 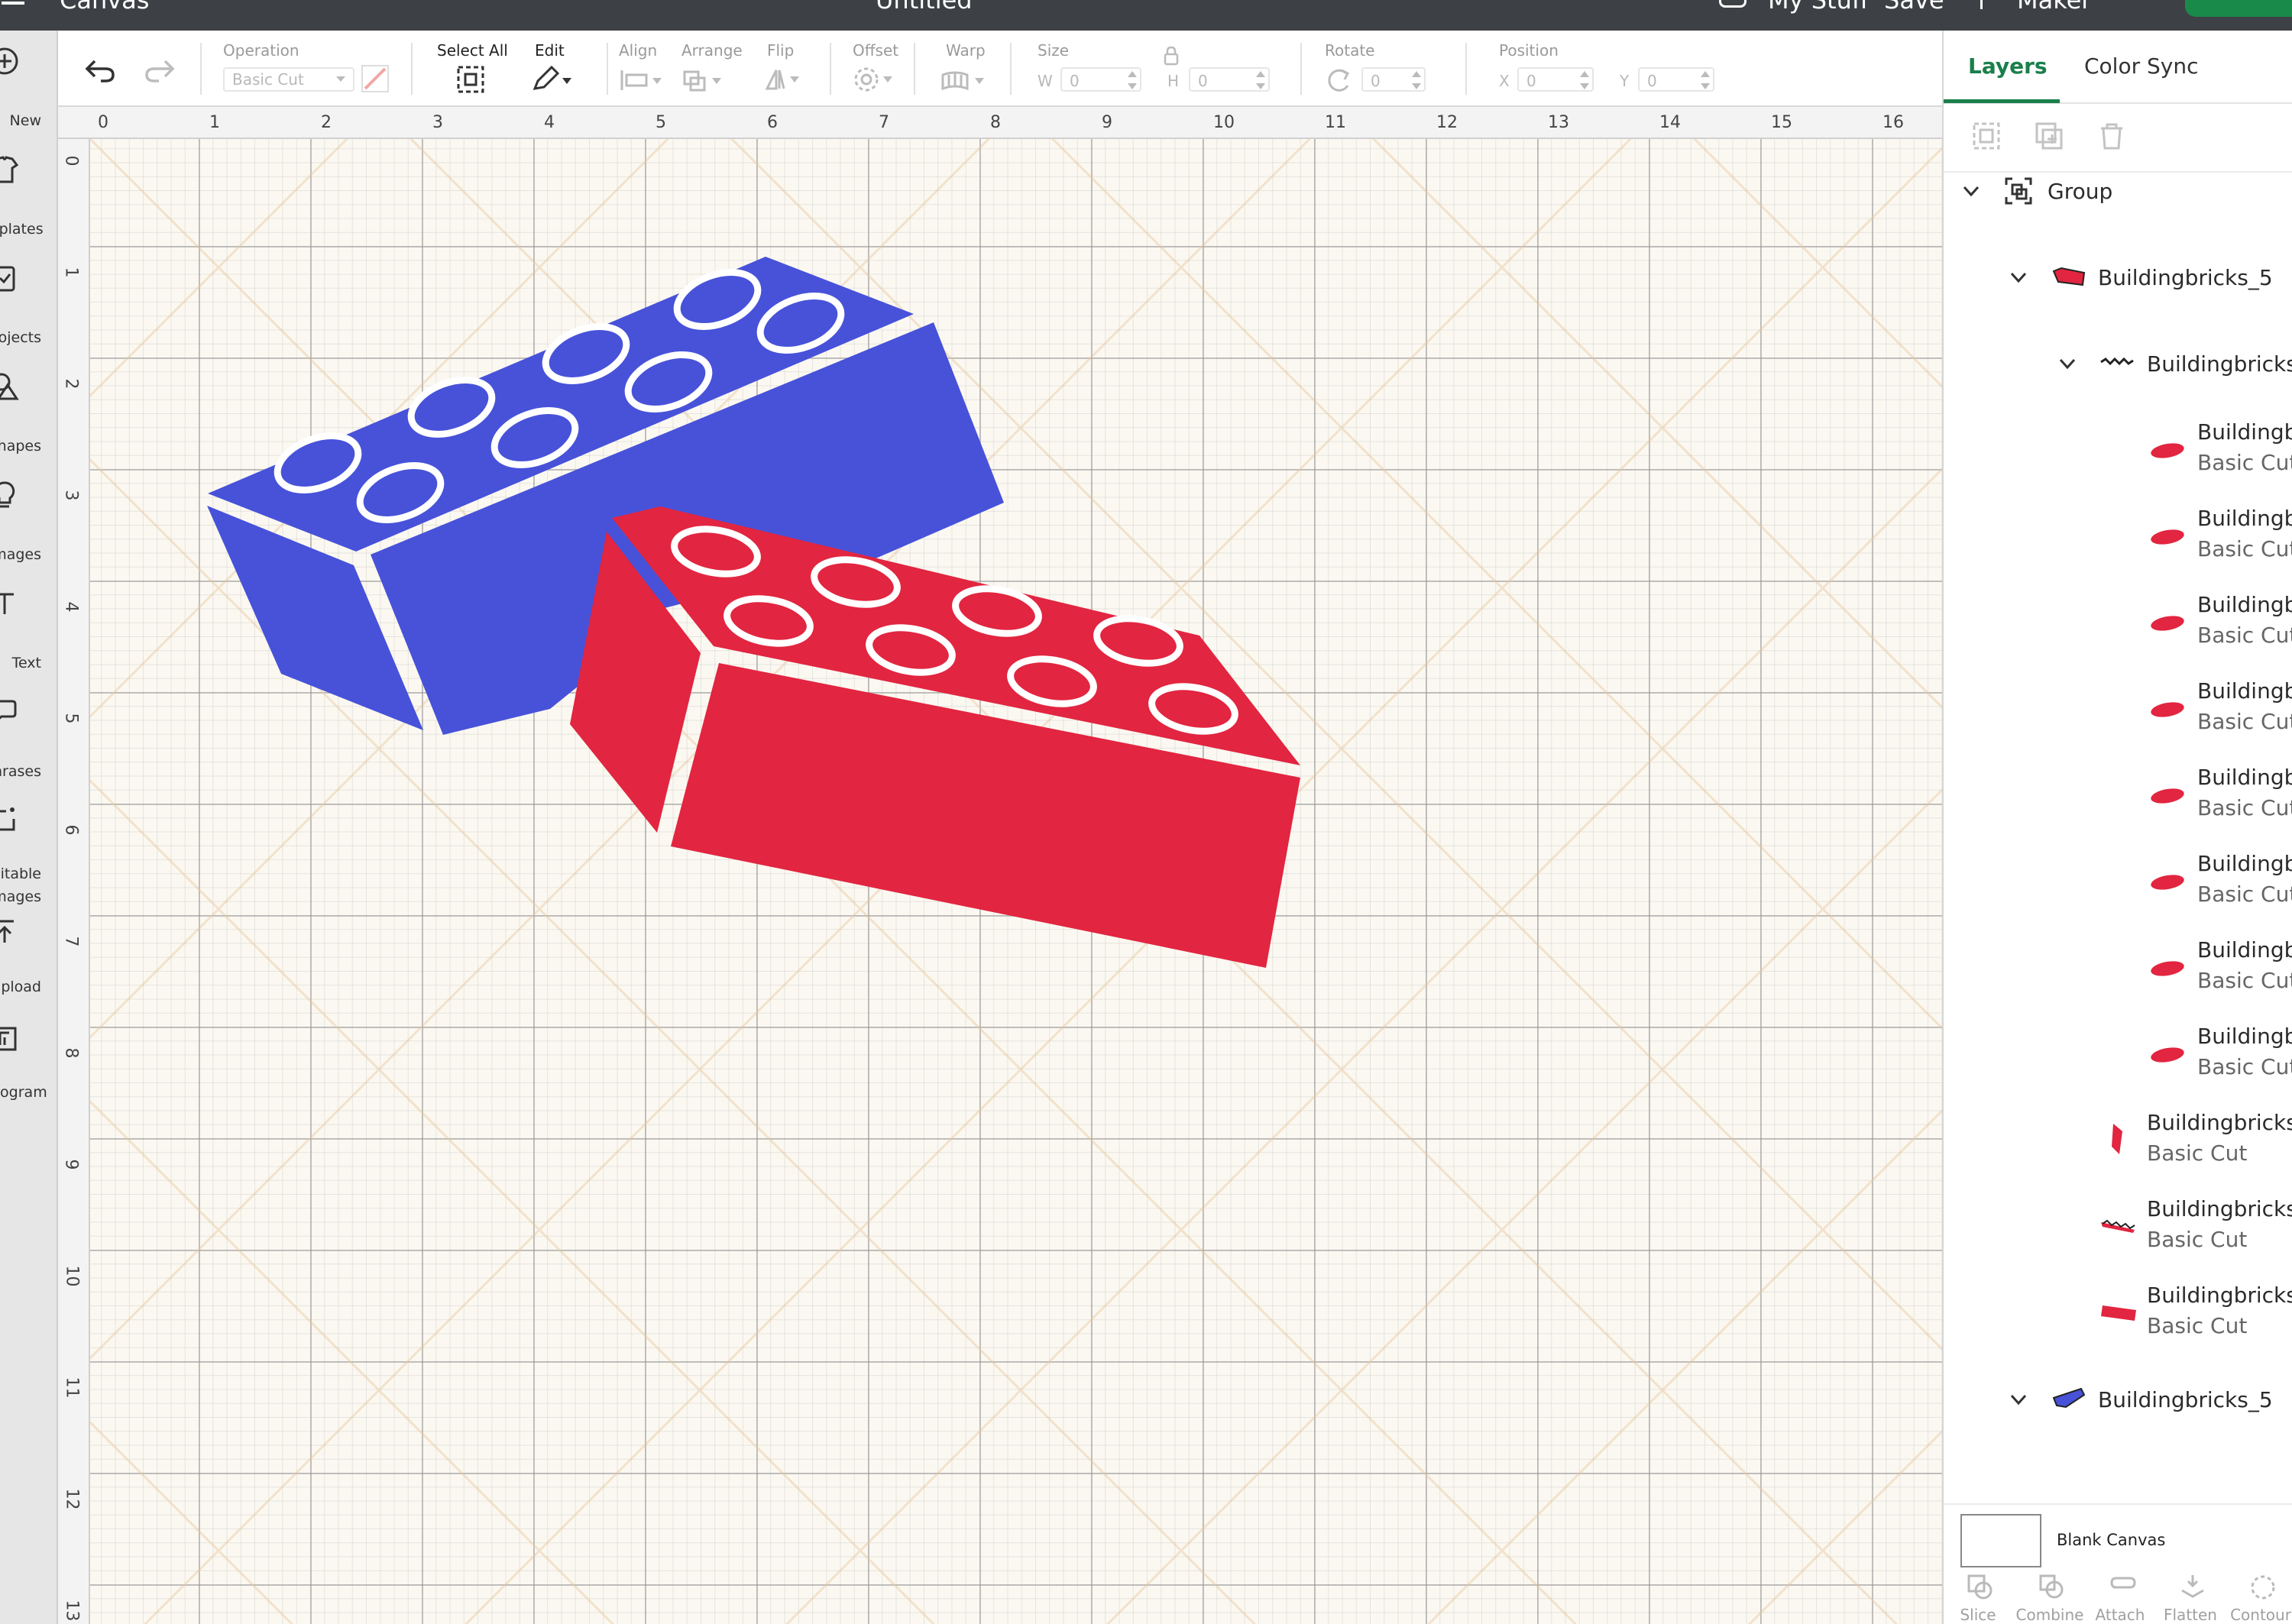 I want to click on layer-row-side-face: Buildingbricks Basic Cut, so click(x=2118, y=1144).